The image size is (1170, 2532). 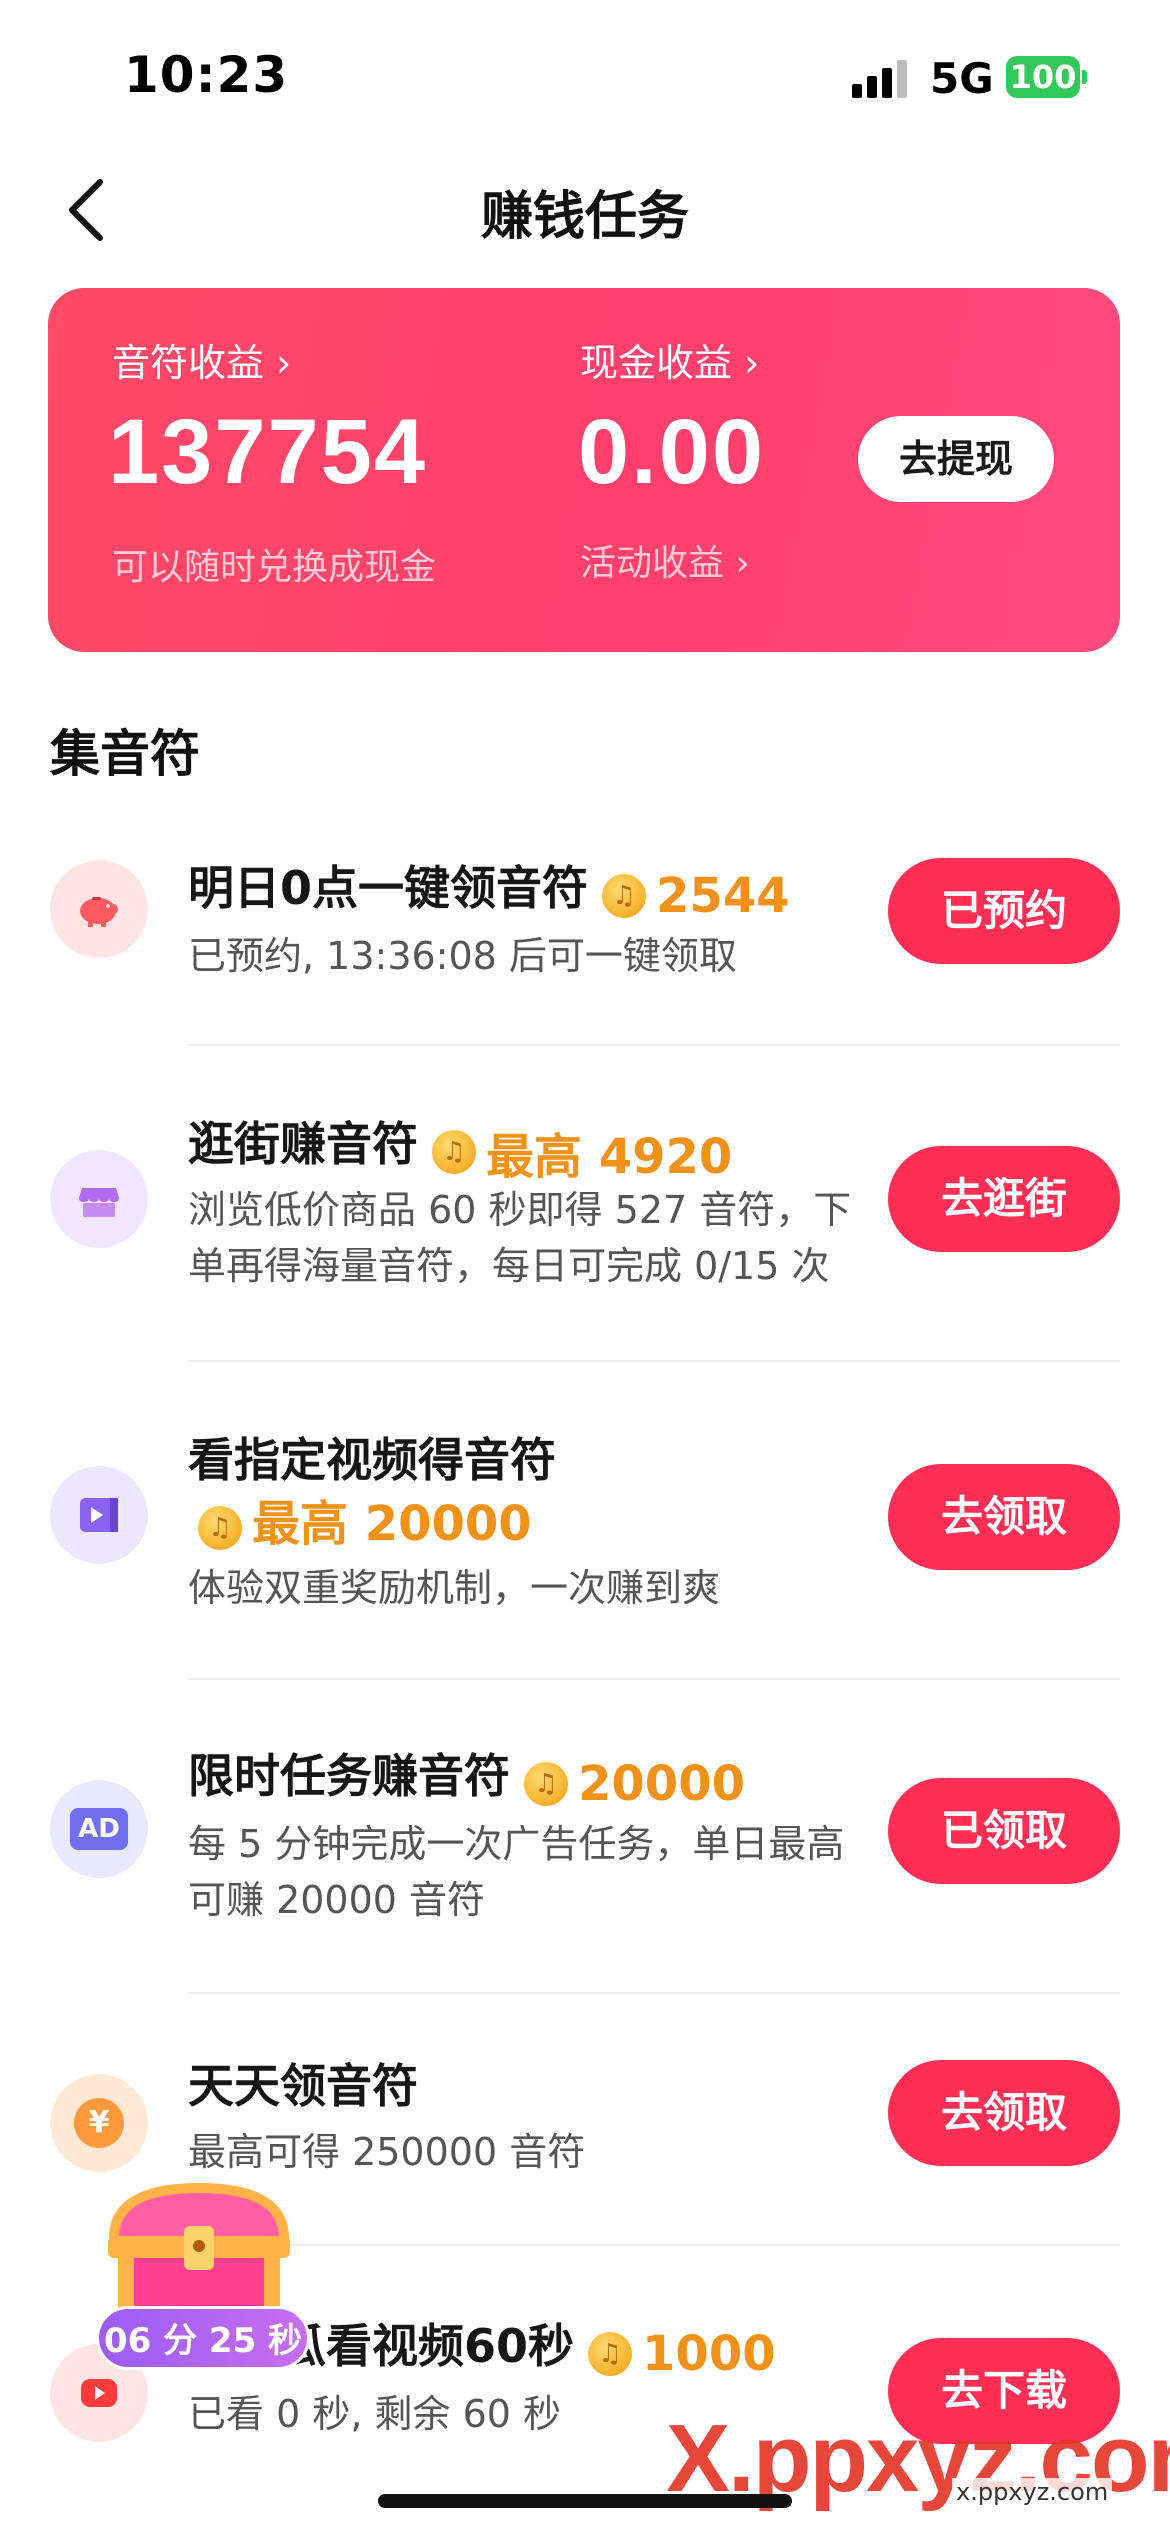 I want to click on task-title: 逛街赚音符 ♫ 最高 4920, so click(x=460, y=1152).